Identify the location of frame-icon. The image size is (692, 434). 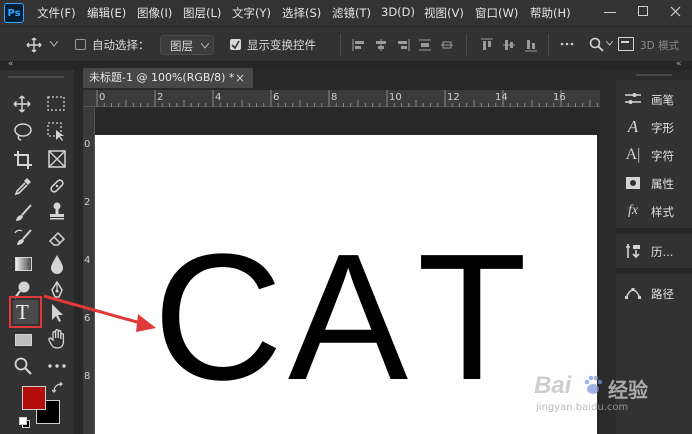
(57, 159).